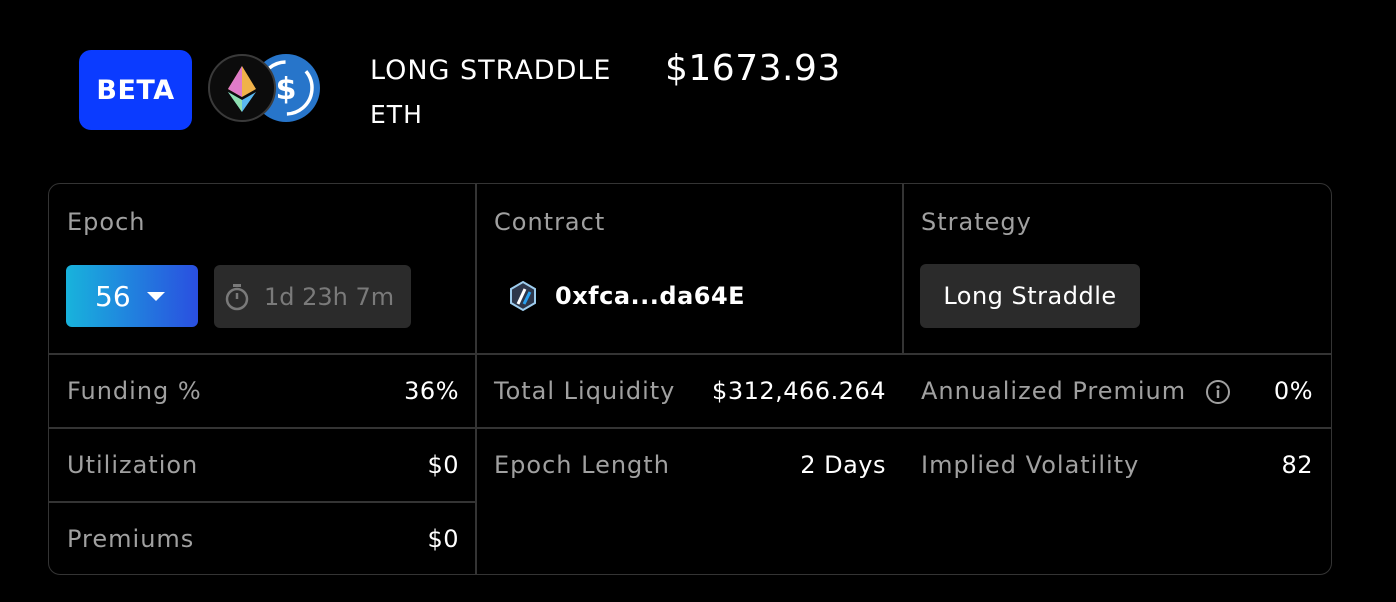 The image size is (1396, 602). Describe the element at coordinates (1293, 391) in the screenshot. I see `annualized-premium-value: 0%` at that location.